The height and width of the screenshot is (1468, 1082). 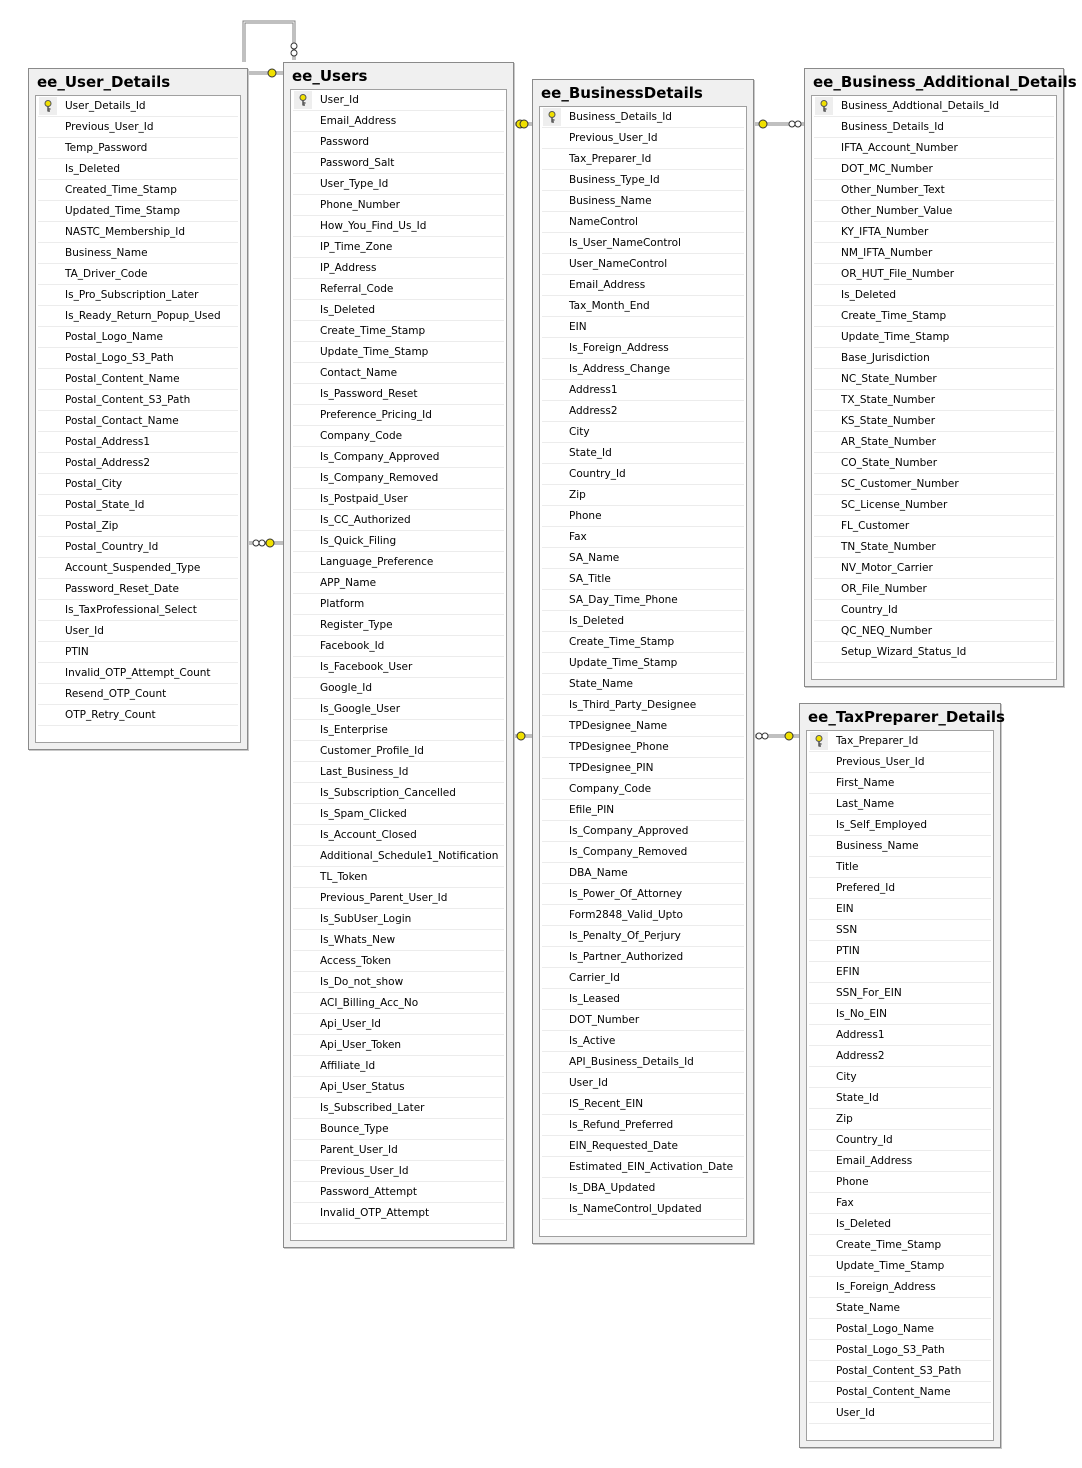 I want to click on column-row: QC_NEQ_Number, so click(x=934, y=631).